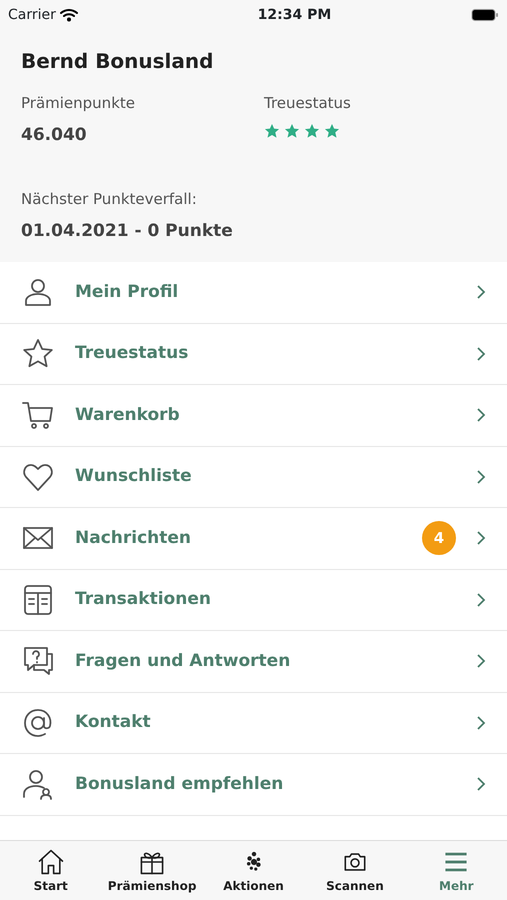 The width and height of the screenshot is (507, 900). What do you see at coordinates (456, 870) in the screenshot?
I see `tab-item: Mehr` at bounding box center [456, 870].